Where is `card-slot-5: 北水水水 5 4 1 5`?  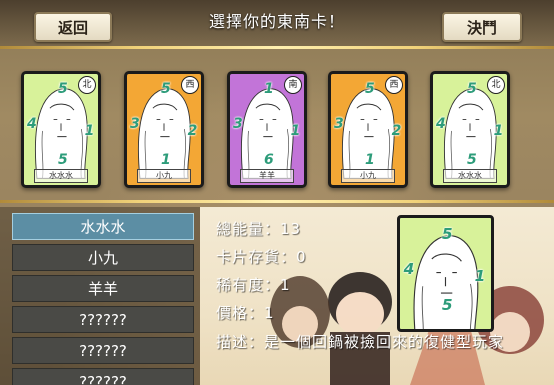 card-slot-5: 北水水水 5 4 1 5 is located at coordinates (470, 129).